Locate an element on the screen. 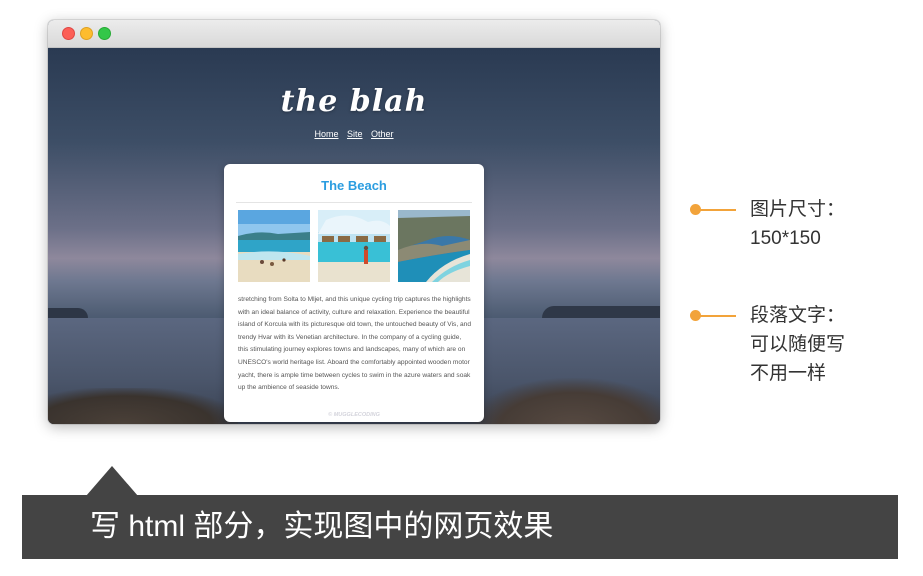 This screenshot has height=576, width=923. annotation-paragraph-line1: 段落文字： is located at coordinates (798, 315).